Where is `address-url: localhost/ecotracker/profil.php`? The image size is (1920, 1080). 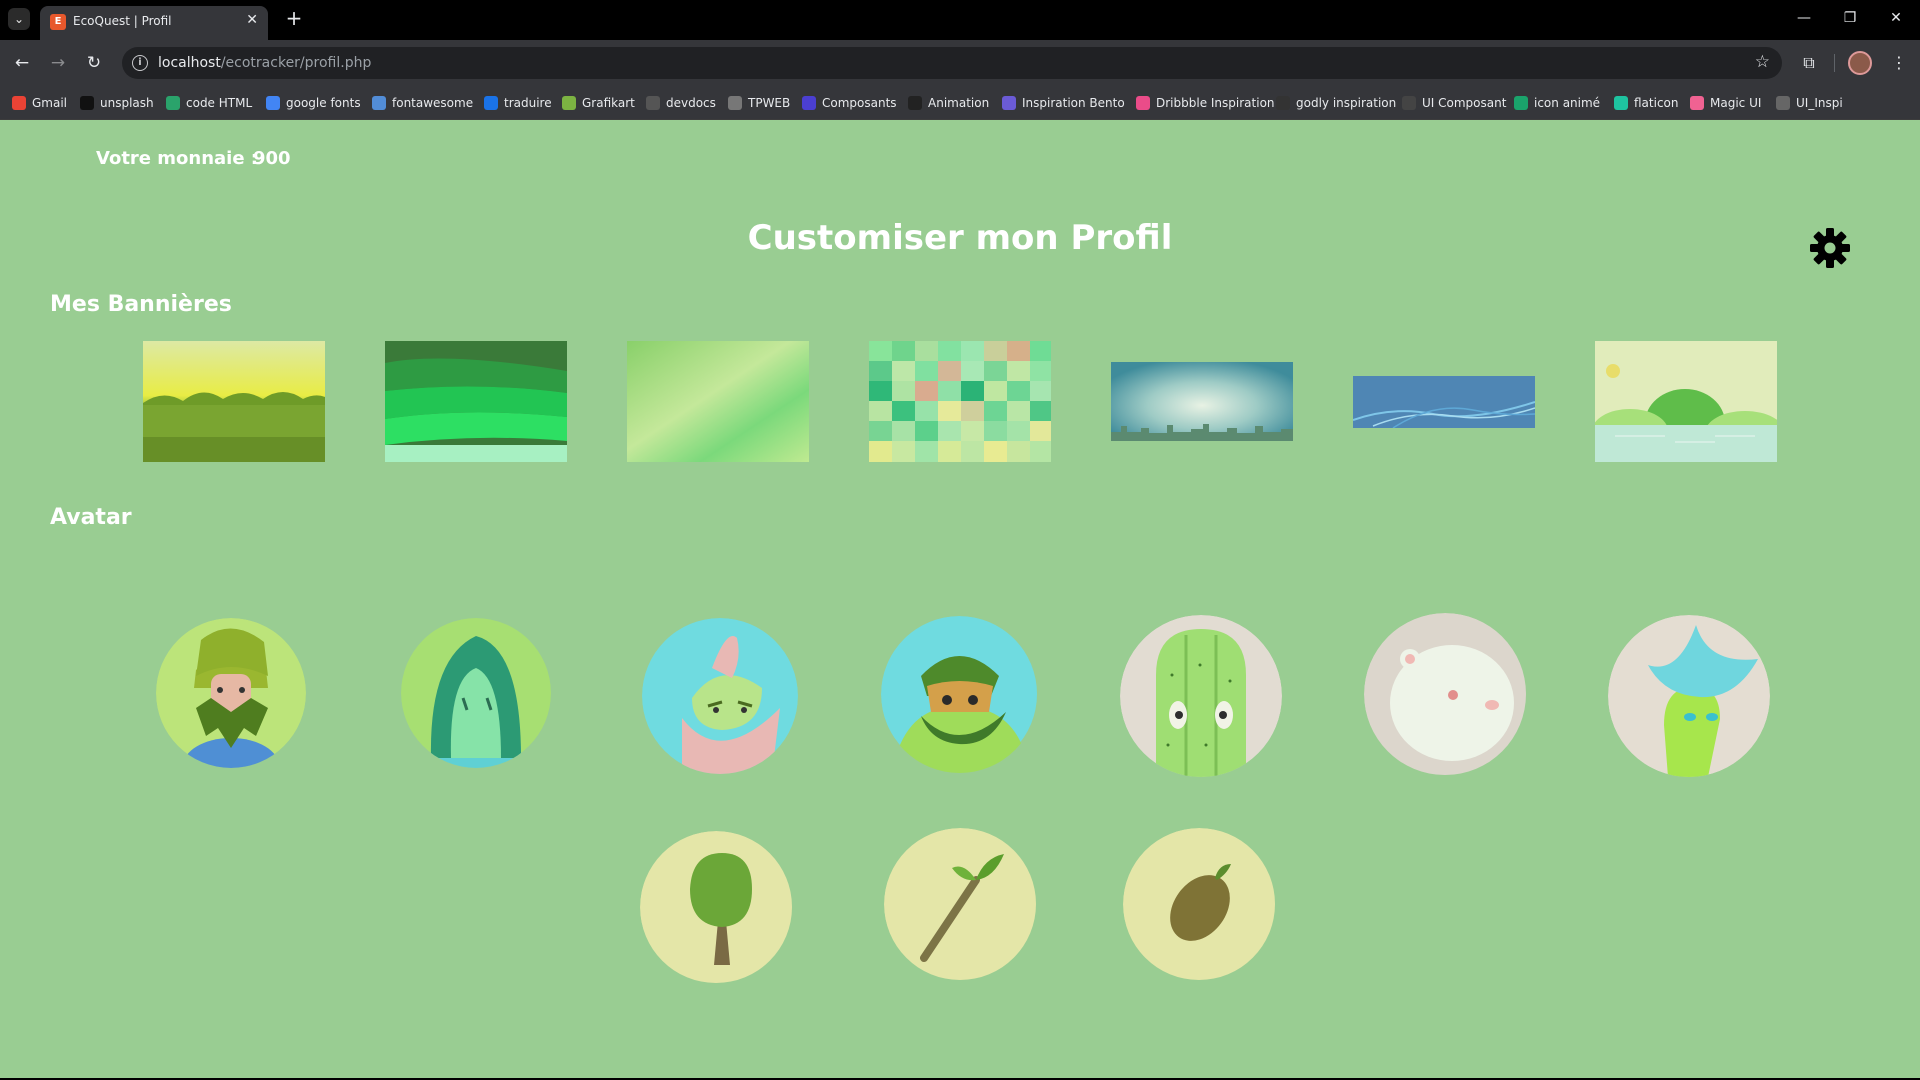 address-url: localhost/ecotracker/profil.php is located at coordinates (264, 63).